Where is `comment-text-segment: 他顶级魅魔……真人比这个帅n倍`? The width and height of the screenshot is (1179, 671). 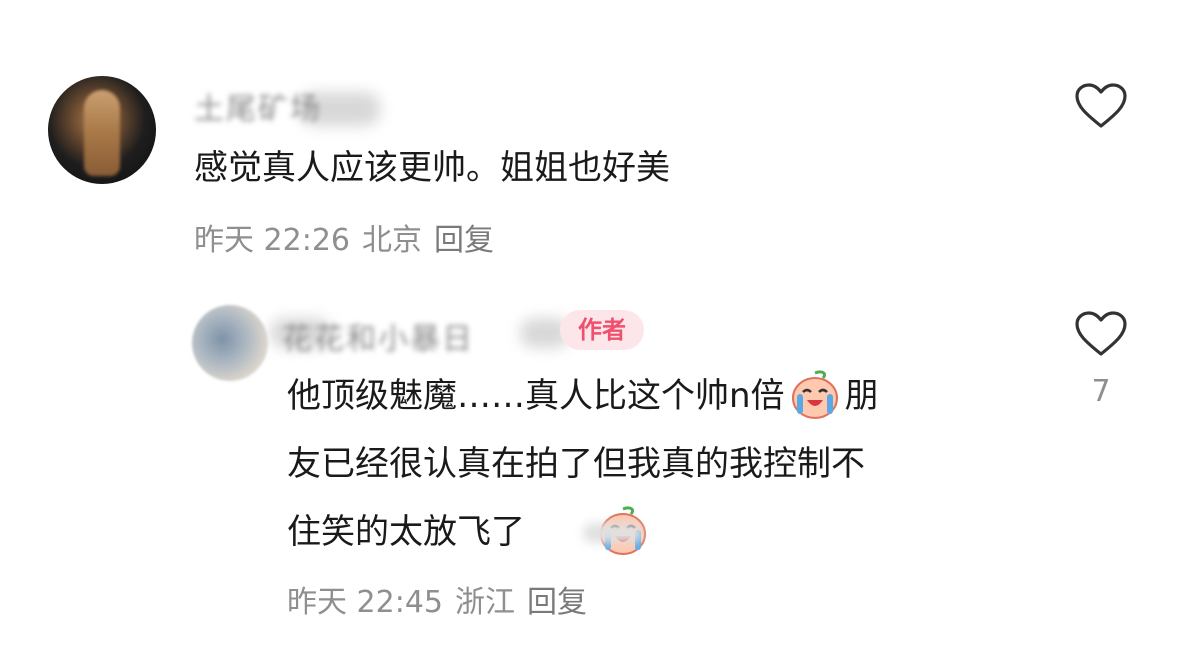 comment-text-segment: 他顶级魅魔……真人比这个帅n倍 is located at coordinates (536, 396).